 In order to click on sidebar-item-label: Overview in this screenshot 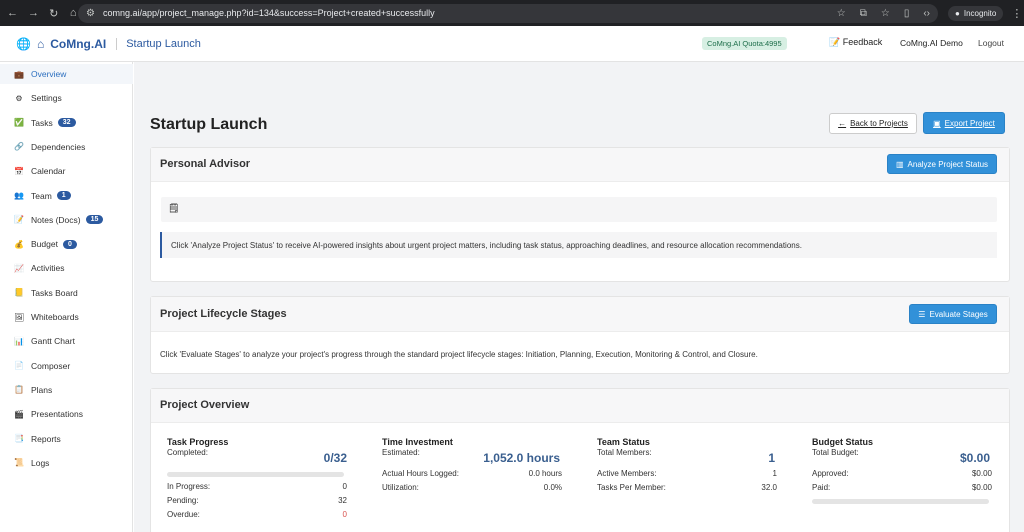, I will do `click(49, 74)`.